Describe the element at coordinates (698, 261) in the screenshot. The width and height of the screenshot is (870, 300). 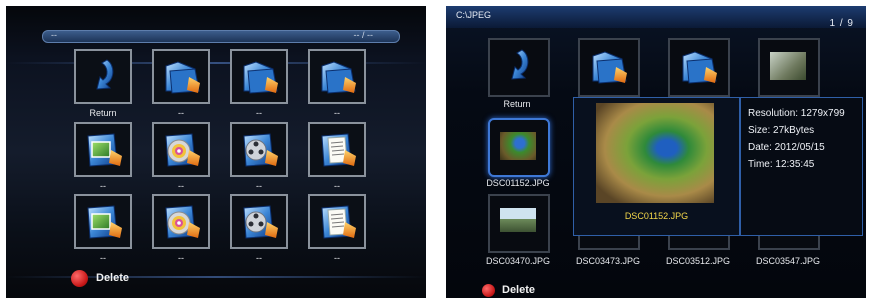
I see `file-name: DSC03512.JPG` at that location.